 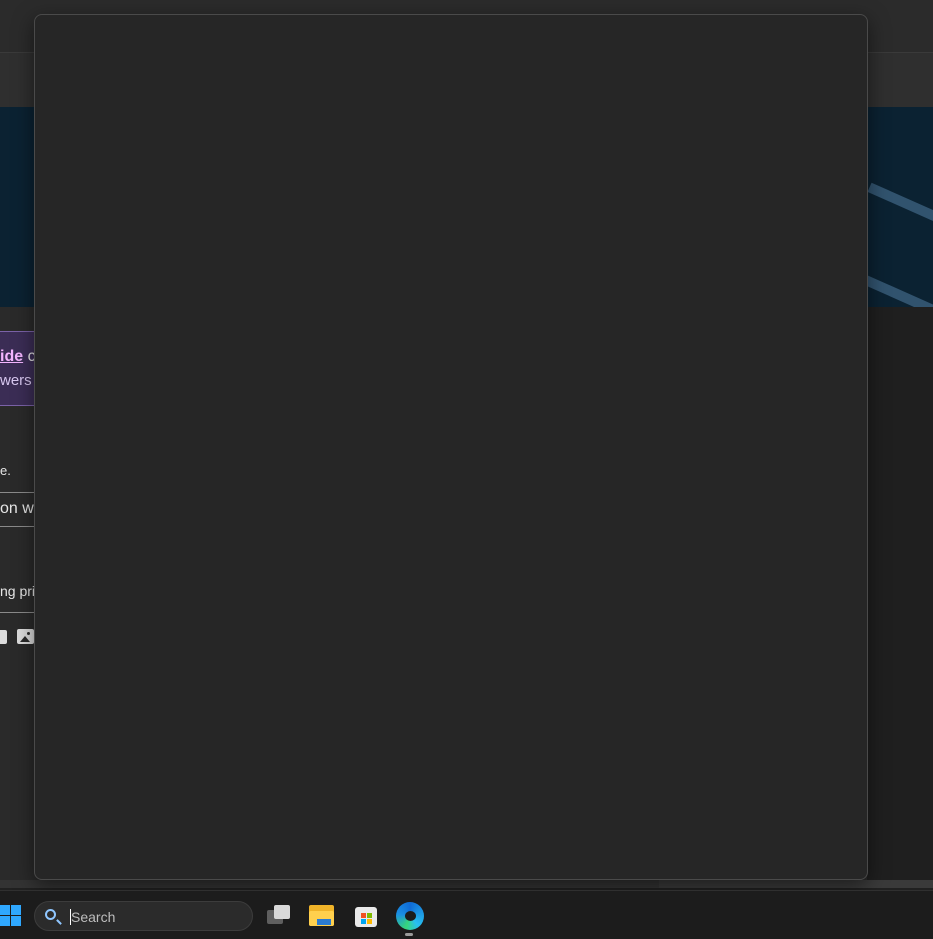 I want to click on text-caret, so click(x=70, y=917).